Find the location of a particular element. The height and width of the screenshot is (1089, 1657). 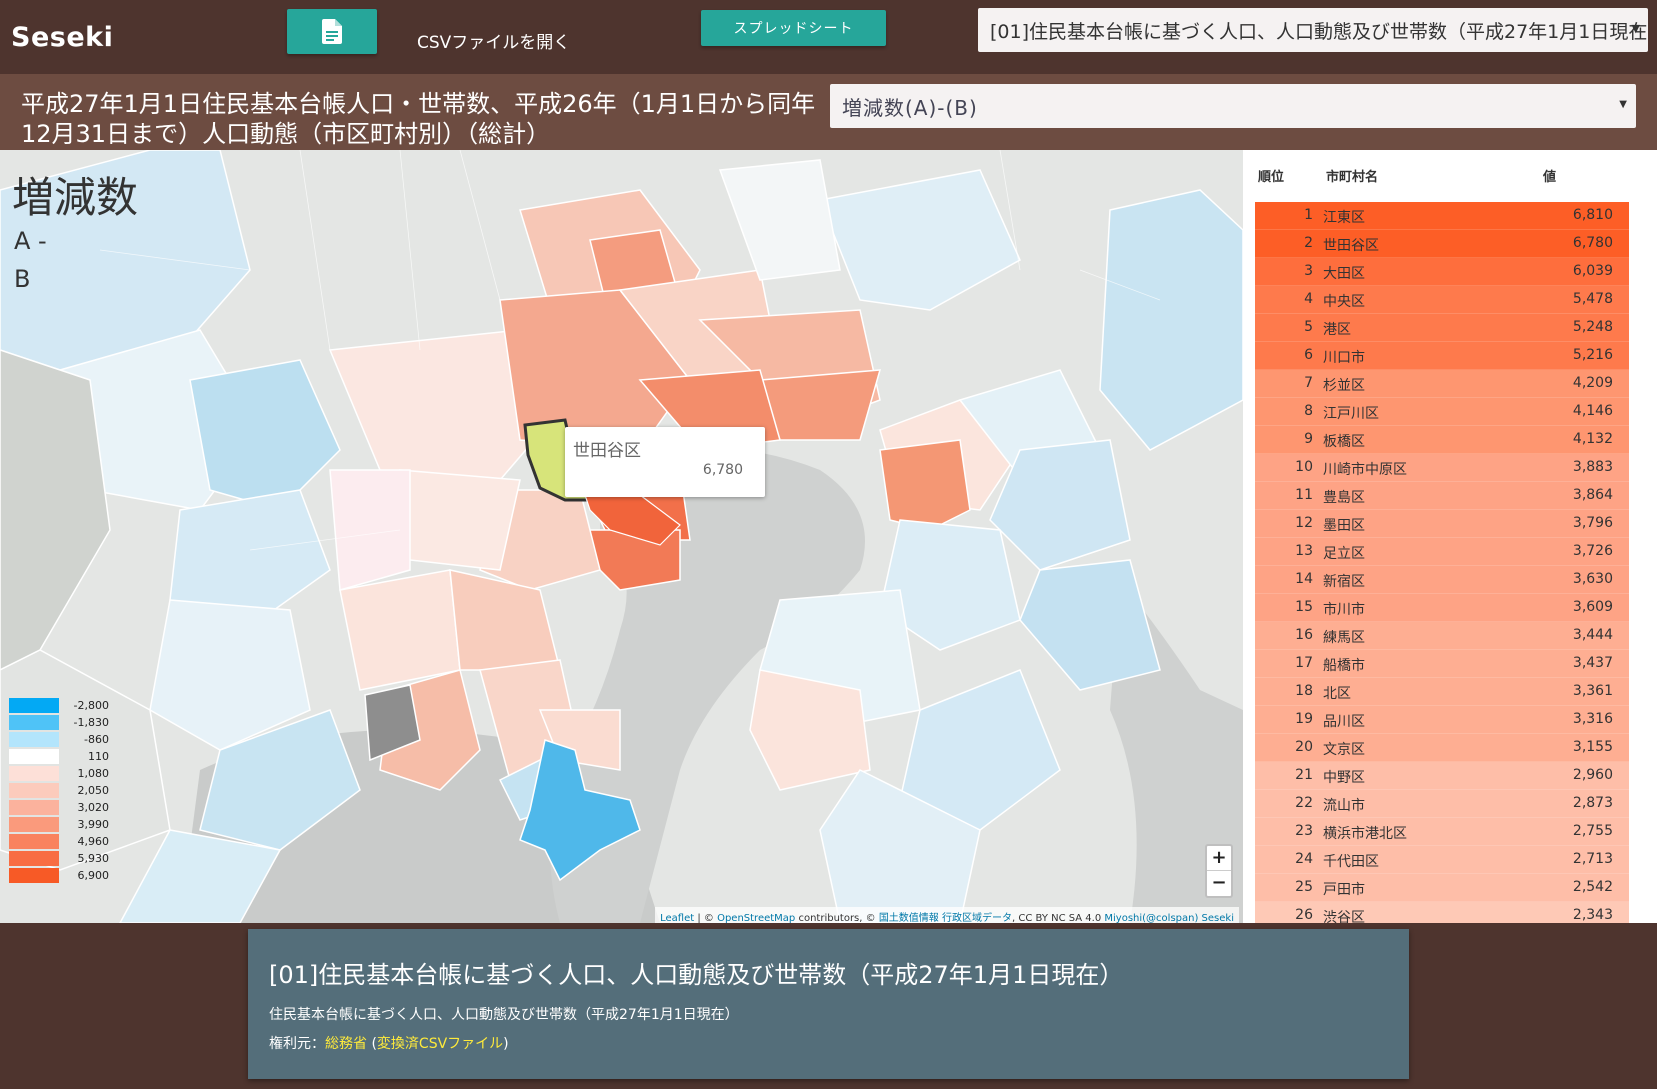

name-cell: 品川区 is located at coordinates (1344, 722).